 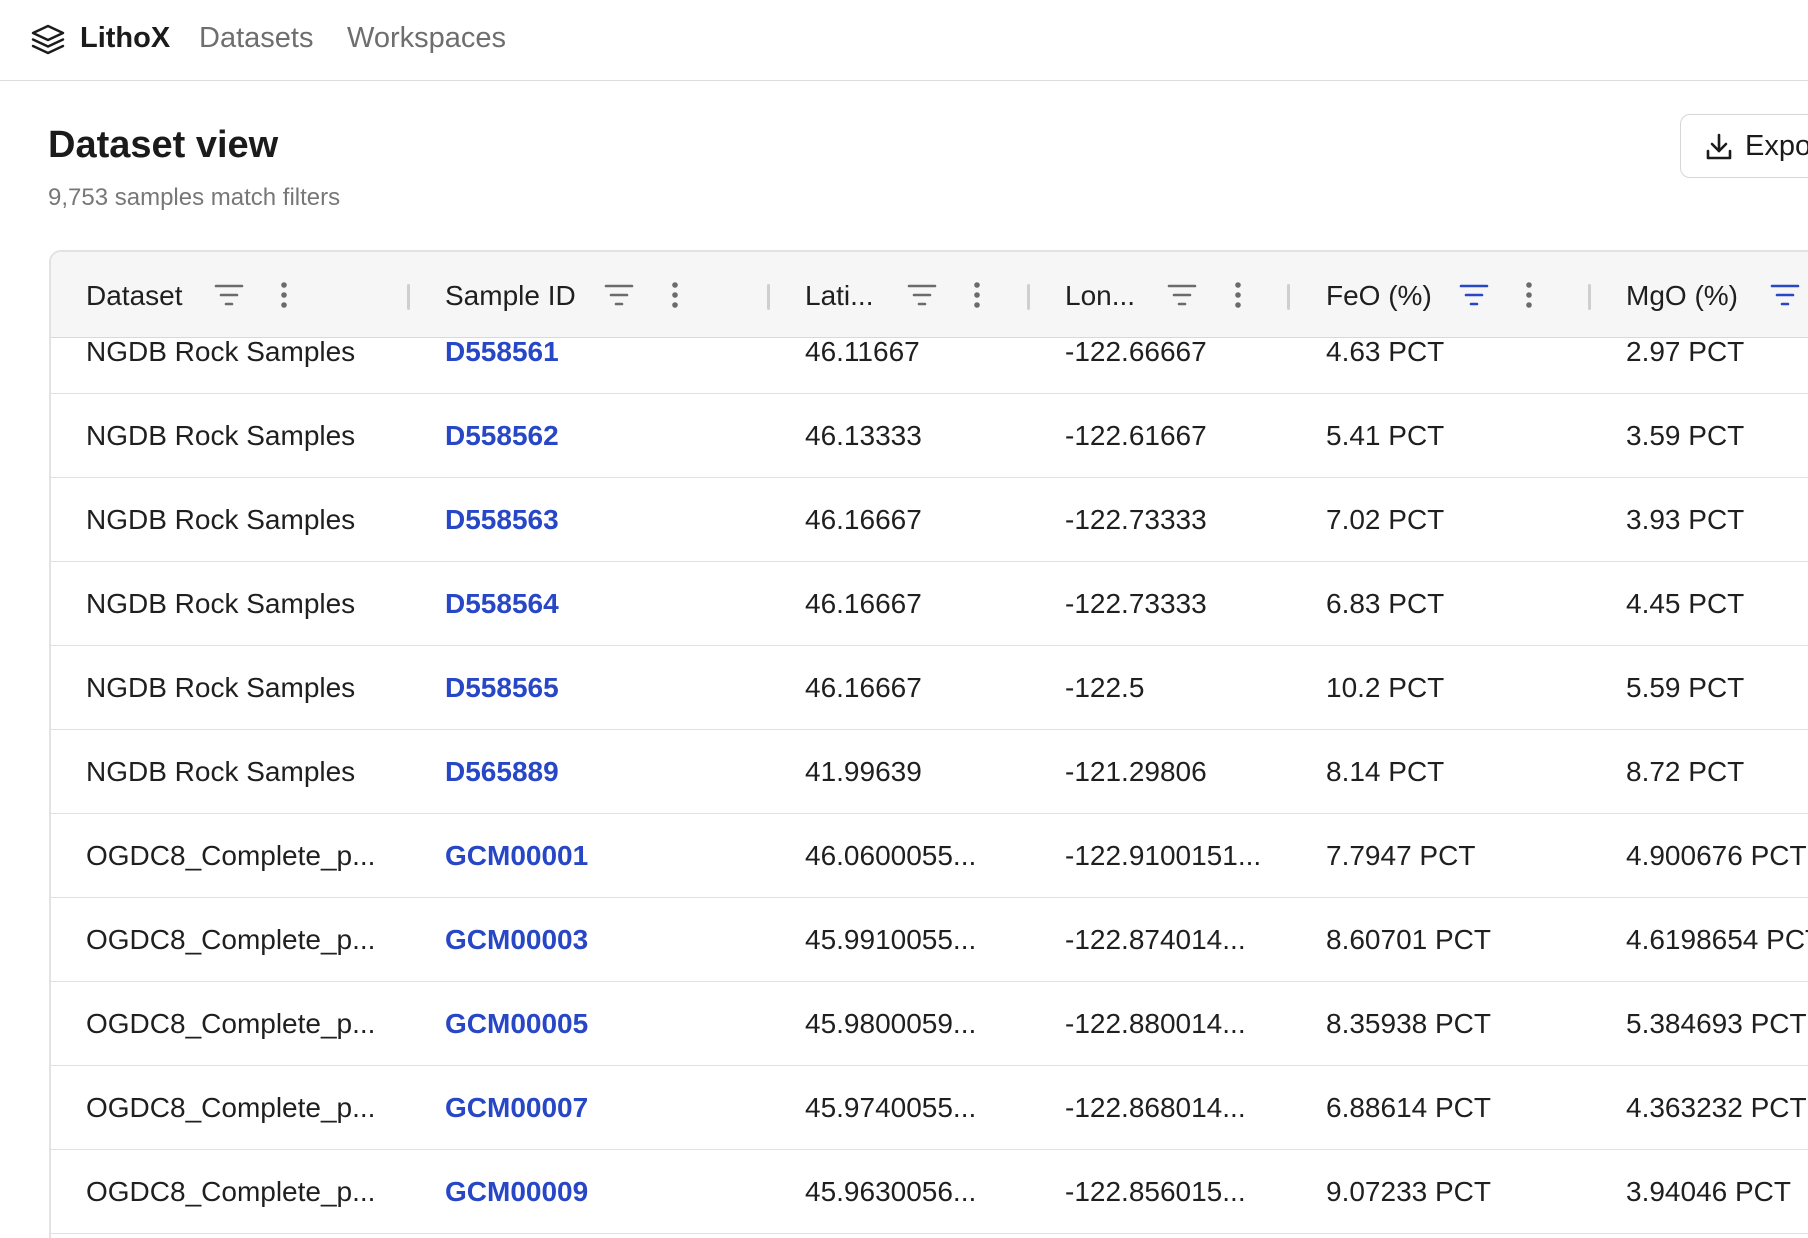 I want to click on column-label: MgO (%), so click(x=1682, y=295).